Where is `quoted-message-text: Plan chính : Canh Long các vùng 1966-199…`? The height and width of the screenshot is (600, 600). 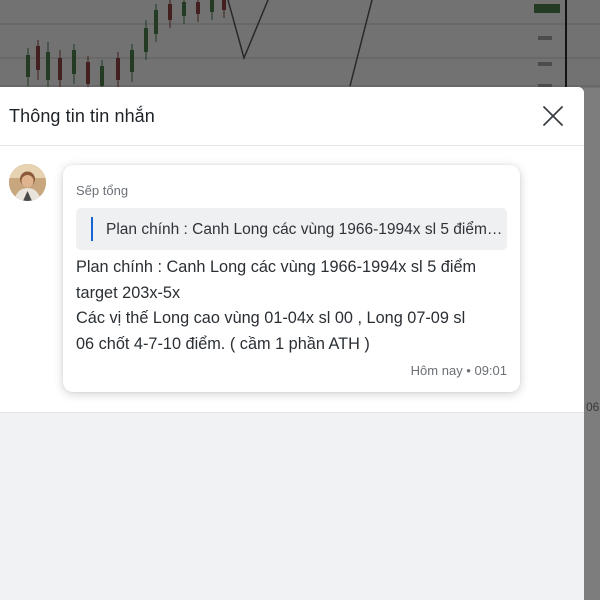 quoted-message-text: Plan chính : Canh Long các vùng 1966-199… is located at coordinates (305, 229).